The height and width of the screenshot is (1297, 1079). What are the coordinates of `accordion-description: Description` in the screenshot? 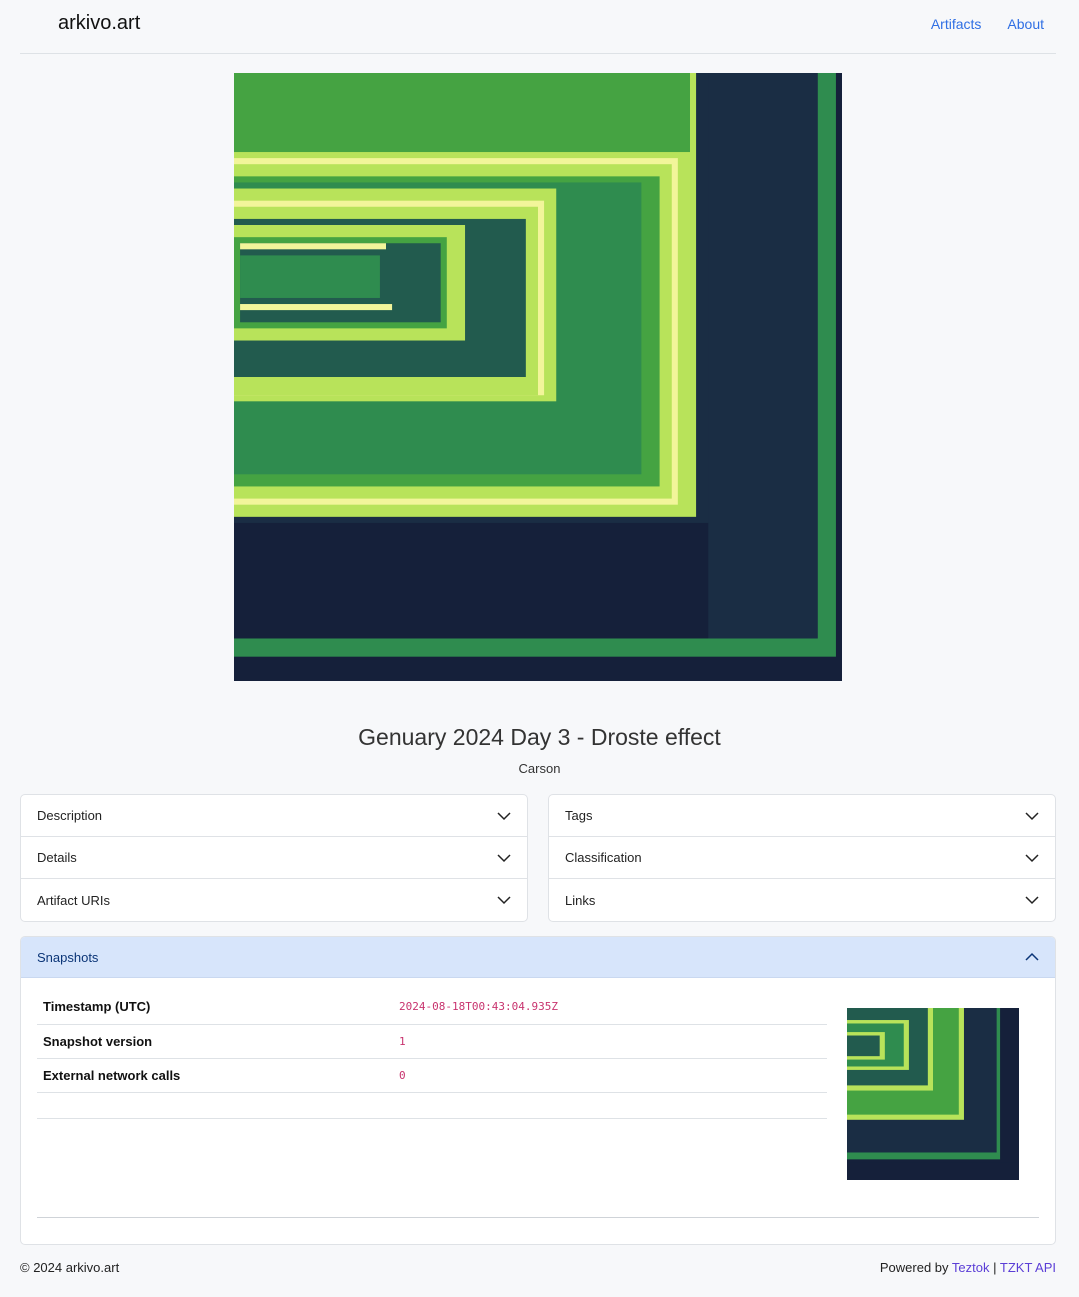 It's located at (274, 816).